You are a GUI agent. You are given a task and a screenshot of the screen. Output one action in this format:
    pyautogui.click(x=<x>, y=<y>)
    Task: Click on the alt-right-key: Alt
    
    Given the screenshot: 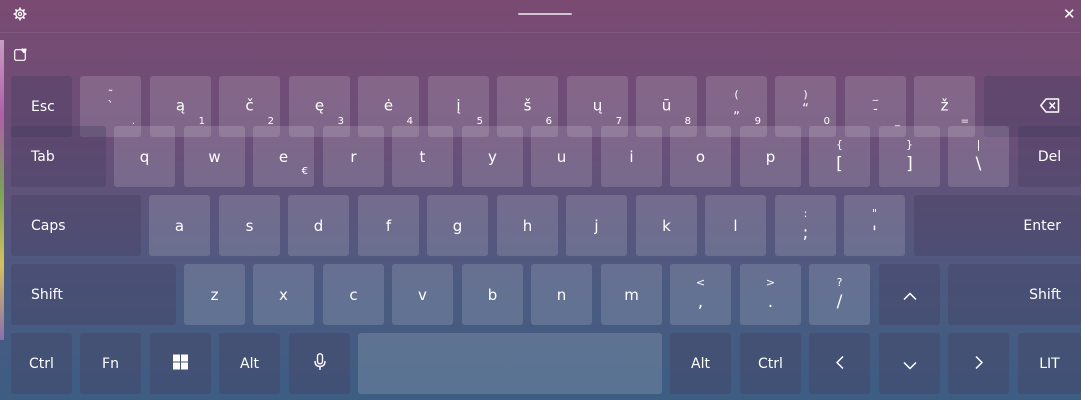 What is the action you would take?
    pyautogui.click(x=700, y=363)
    